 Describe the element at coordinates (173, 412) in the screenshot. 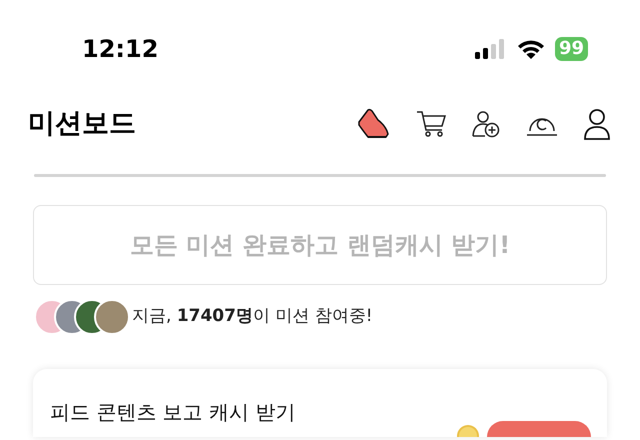

I see `mission-title: 피드 콘텐츠 보고 캐시 받기` at that location.